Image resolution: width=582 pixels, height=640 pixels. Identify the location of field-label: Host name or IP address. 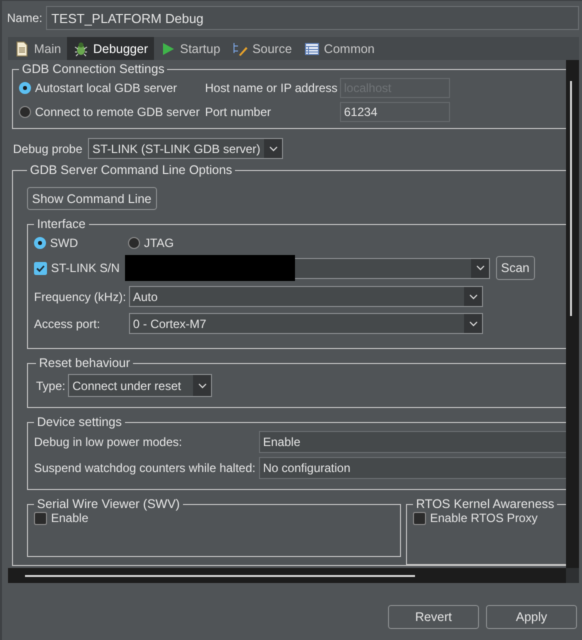
(272, 88).